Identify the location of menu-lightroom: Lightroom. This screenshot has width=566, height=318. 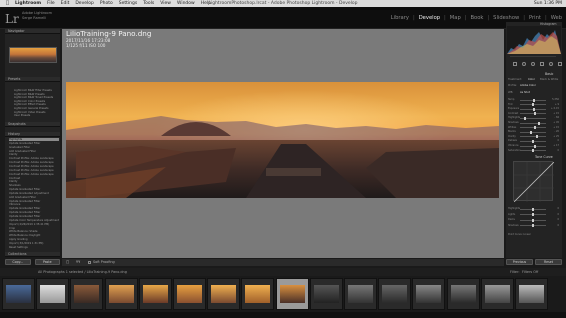
(28, 3).